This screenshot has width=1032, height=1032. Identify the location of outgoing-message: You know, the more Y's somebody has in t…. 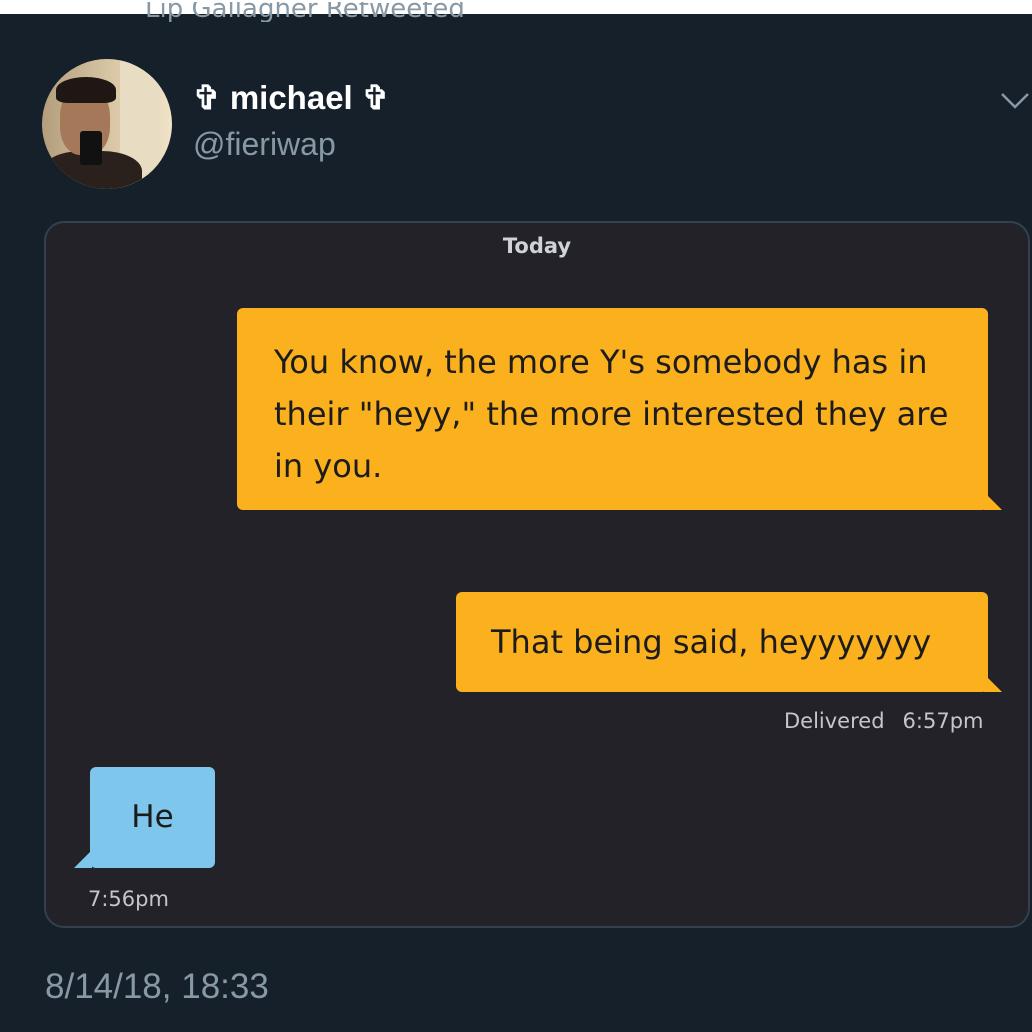
(619, 409).